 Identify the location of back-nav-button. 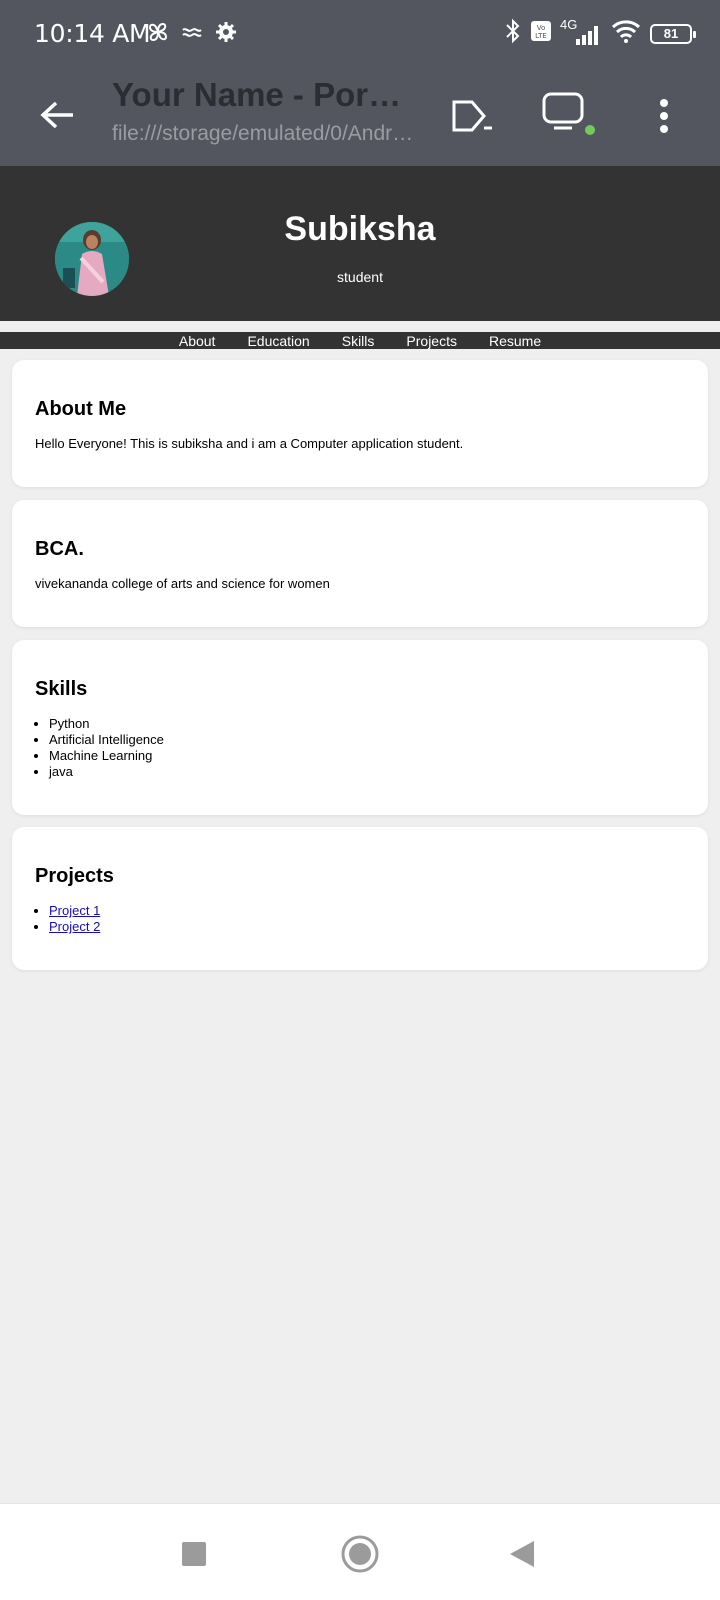
(522, 1554).